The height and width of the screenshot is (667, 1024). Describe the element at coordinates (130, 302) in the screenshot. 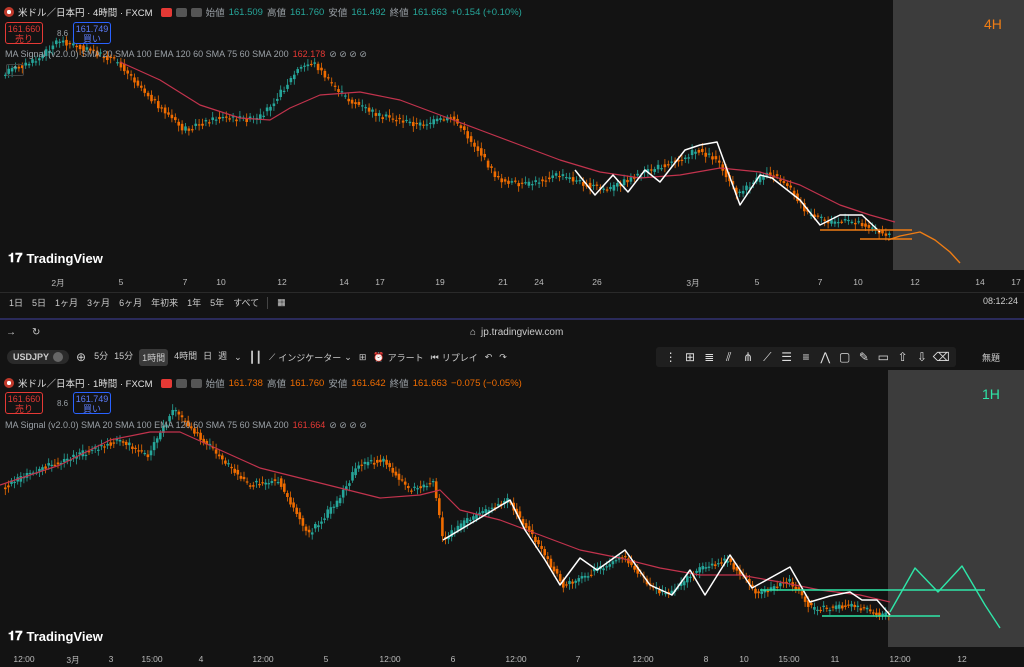

I see `range-button: 6ヶ月` at that location.